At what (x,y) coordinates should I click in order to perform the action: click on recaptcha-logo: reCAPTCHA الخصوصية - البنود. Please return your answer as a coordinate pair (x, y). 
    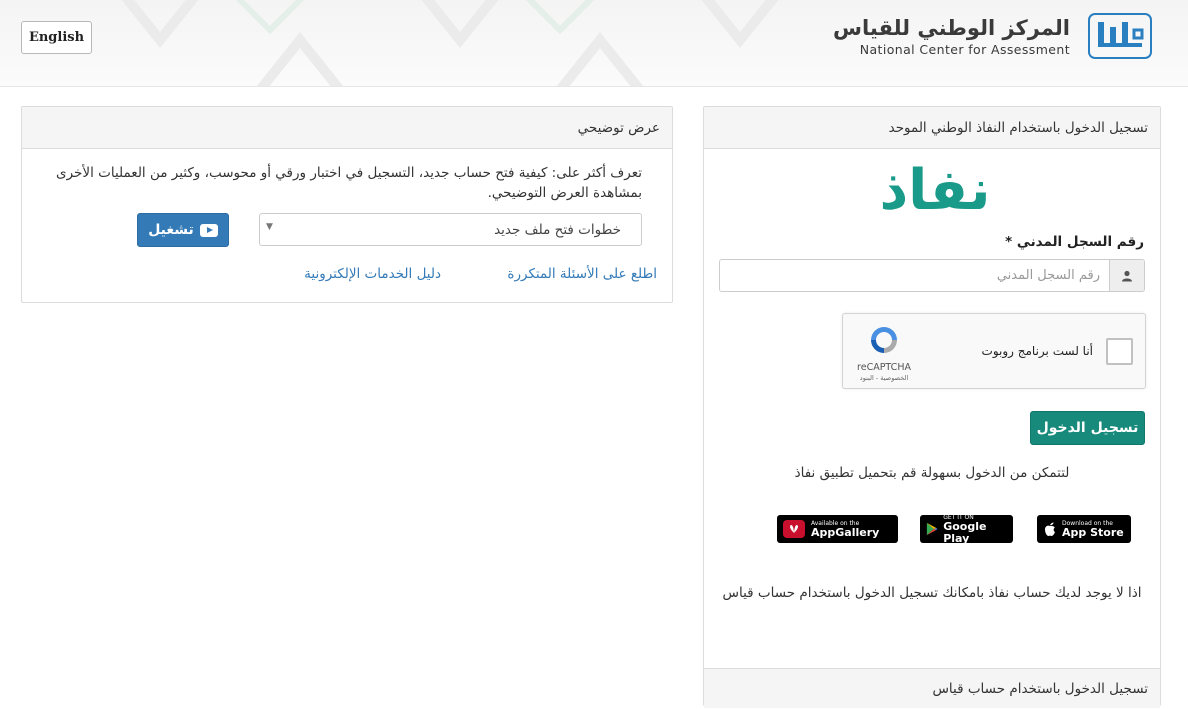
    Looking at the image, I should click on (884, 353).